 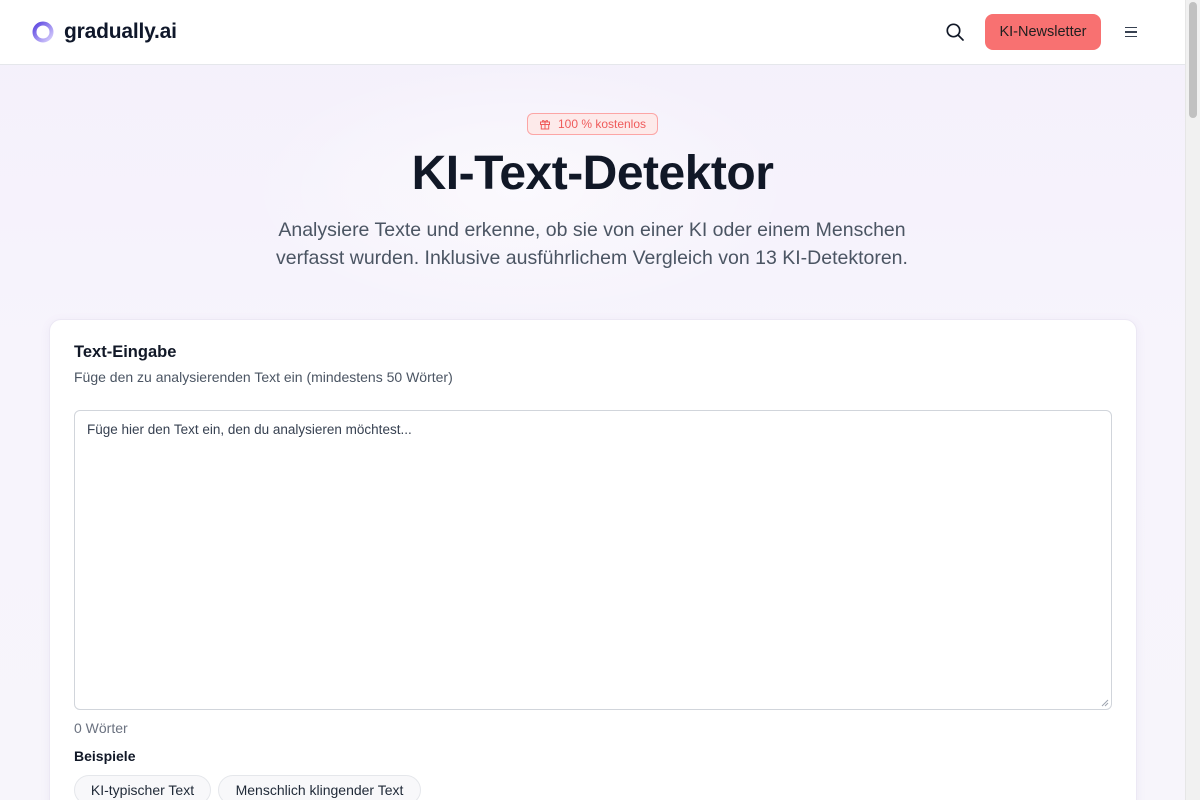 I want to click on free-badge: 100 % kostenlos, so click(x=592, y=124).